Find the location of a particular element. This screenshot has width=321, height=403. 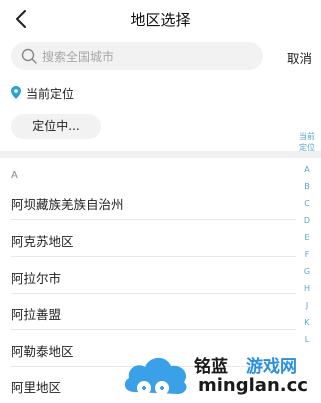

index-letter: G is located at coordinates (307, 271).